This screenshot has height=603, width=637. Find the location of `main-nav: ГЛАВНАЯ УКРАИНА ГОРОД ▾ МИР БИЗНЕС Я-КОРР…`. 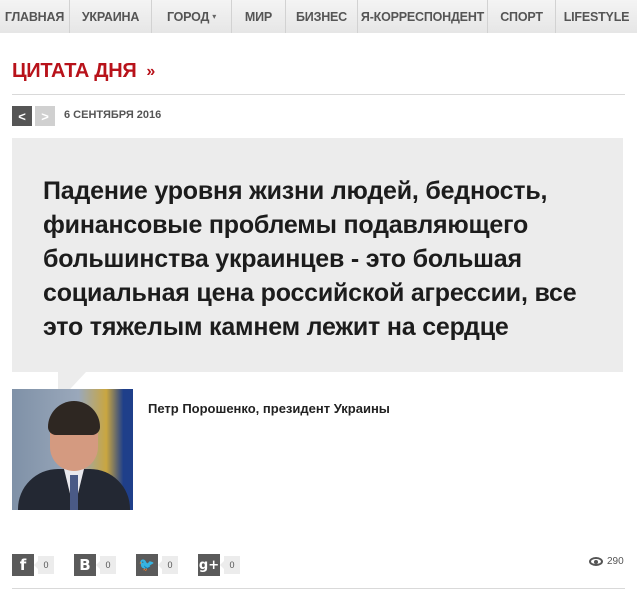

main-nav: ГЛАВНАЯ УКРАИНА ГОРОД ▾ МИР БИЗНЕС Я-КОРР… is located at coordinates (318, 16).